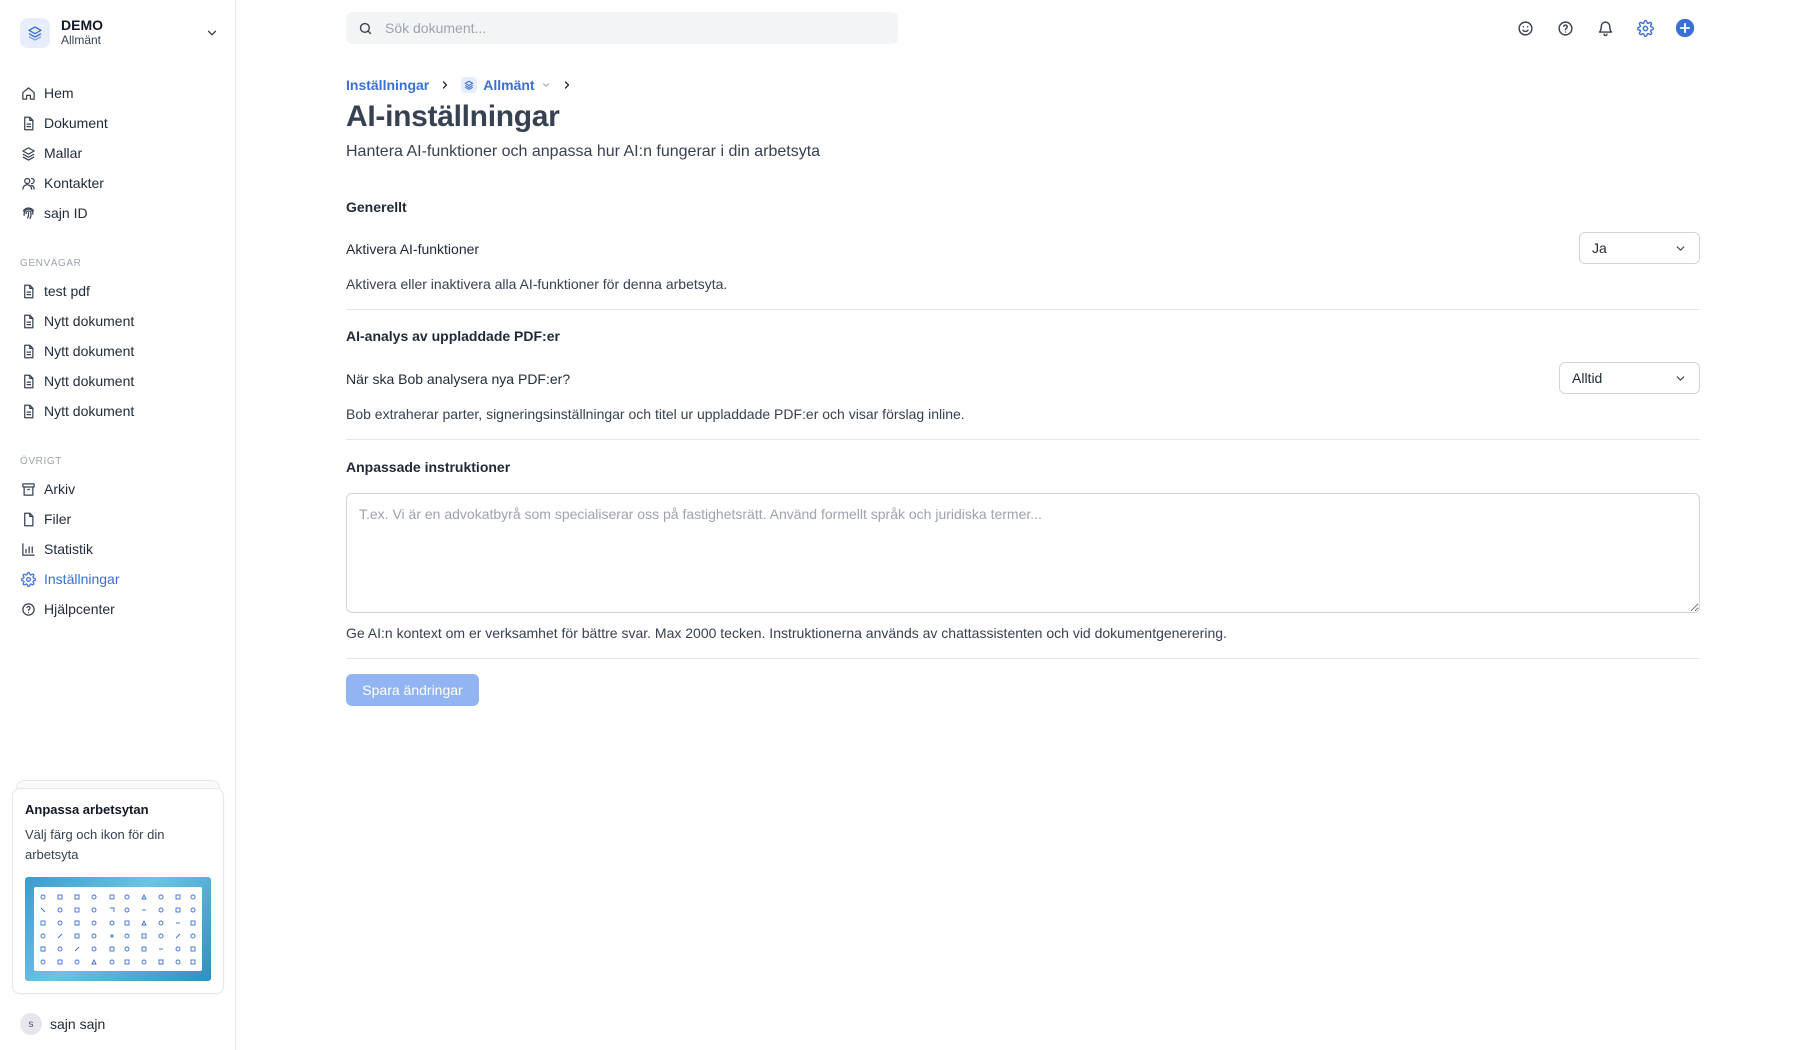  I want to click on sidebar-item-installningar: Inställningar, so click(120, 579).